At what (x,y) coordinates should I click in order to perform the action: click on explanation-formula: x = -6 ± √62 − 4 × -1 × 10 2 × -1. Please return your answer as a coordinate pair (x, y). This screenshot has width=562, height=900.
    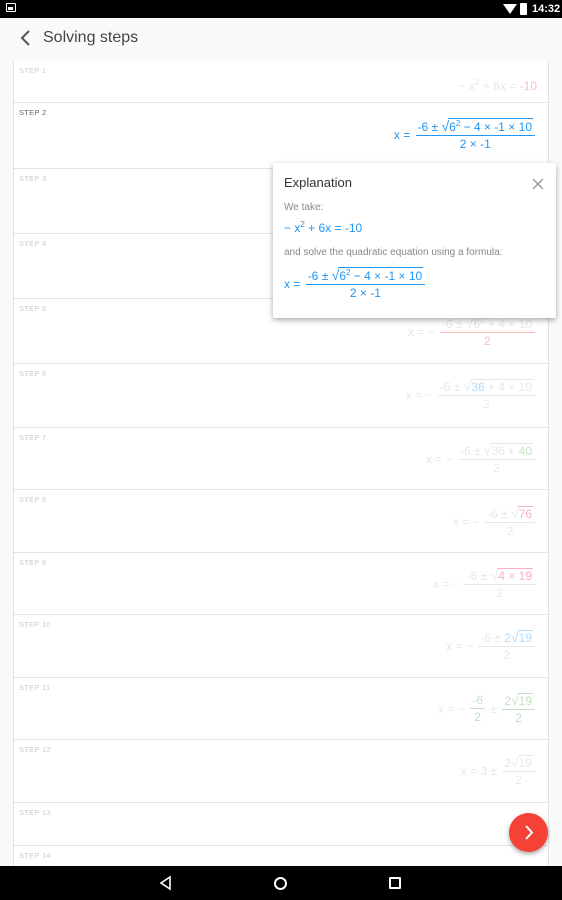
    Looking at the image, I should click on (355, 283).